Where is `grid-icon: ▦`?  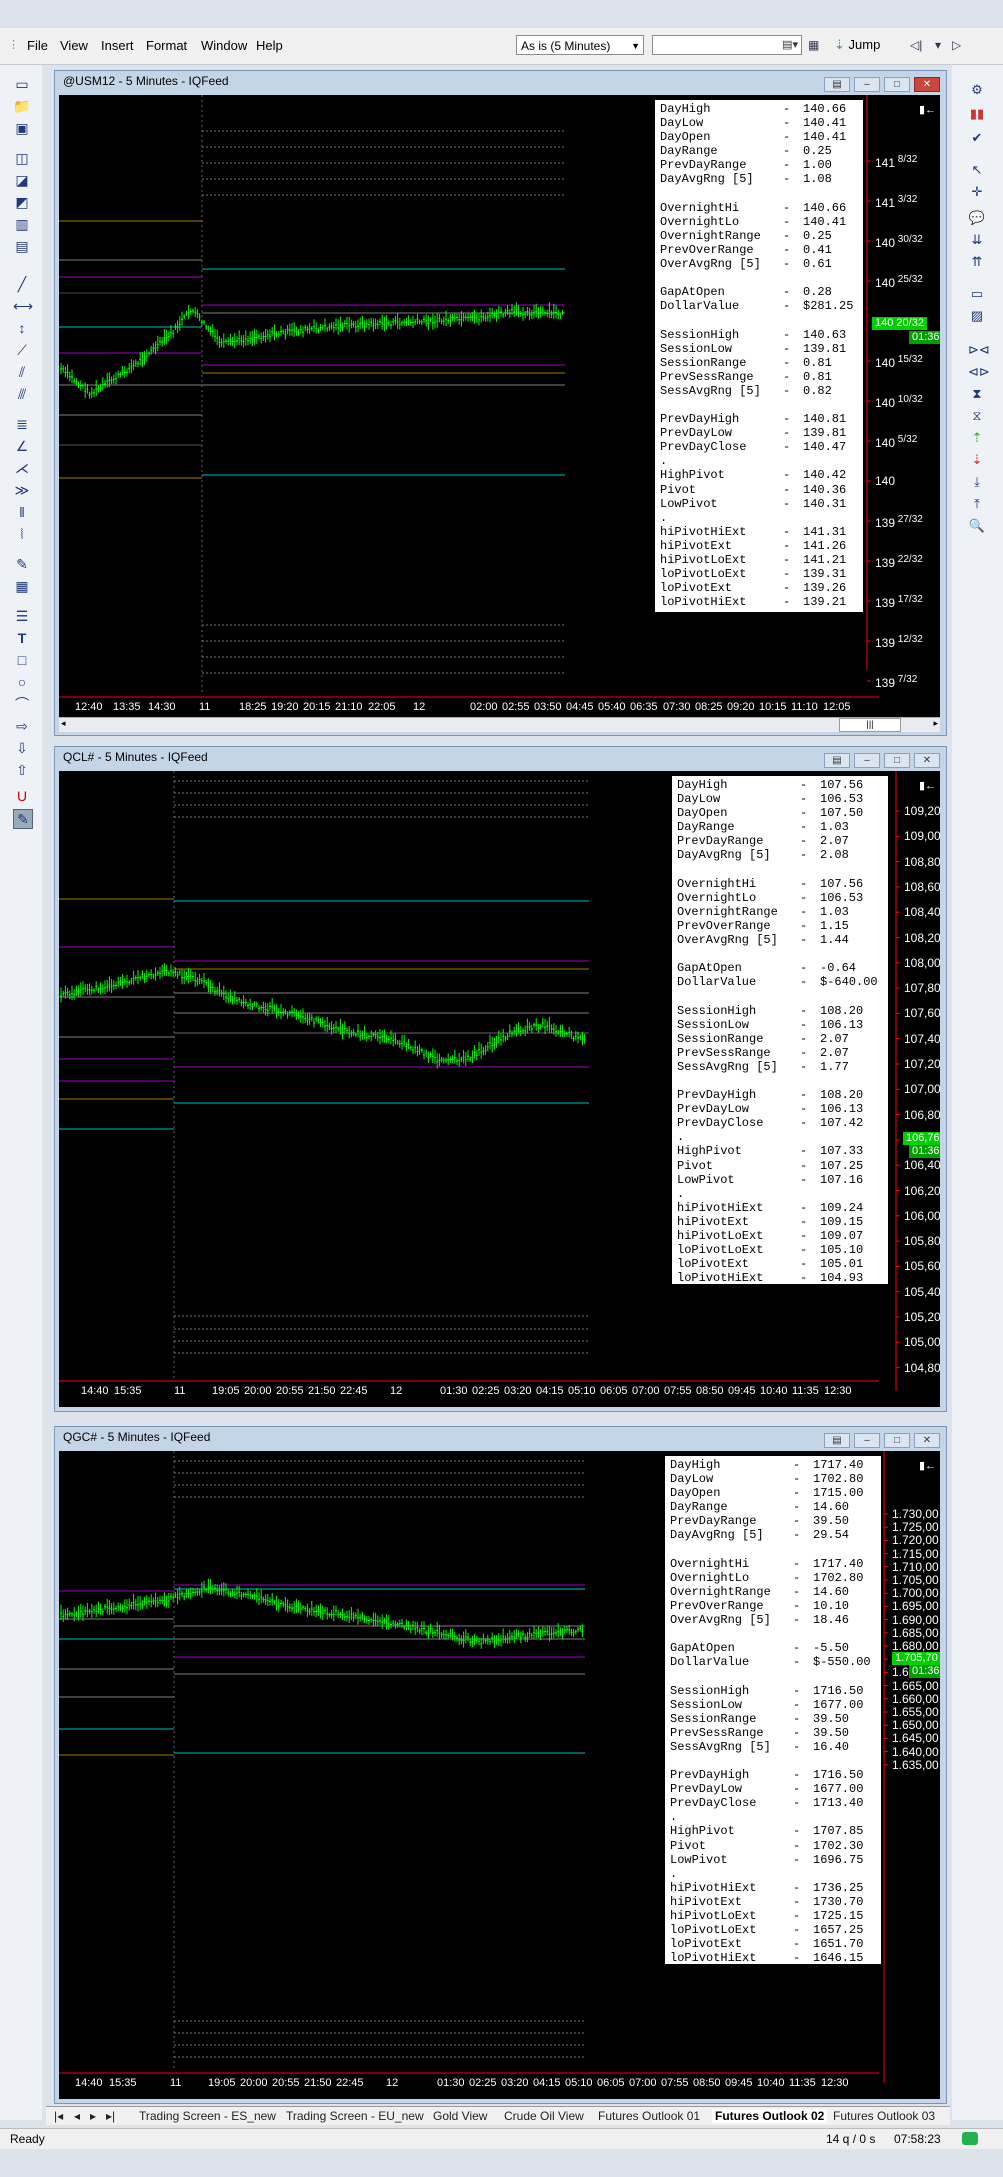 grid-icon: ▦ is located at coordinates (22, 586).